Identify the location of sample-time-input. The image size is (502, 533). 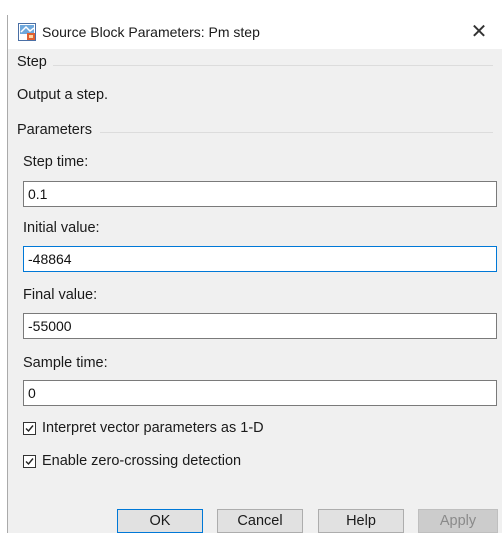
(260, 393).